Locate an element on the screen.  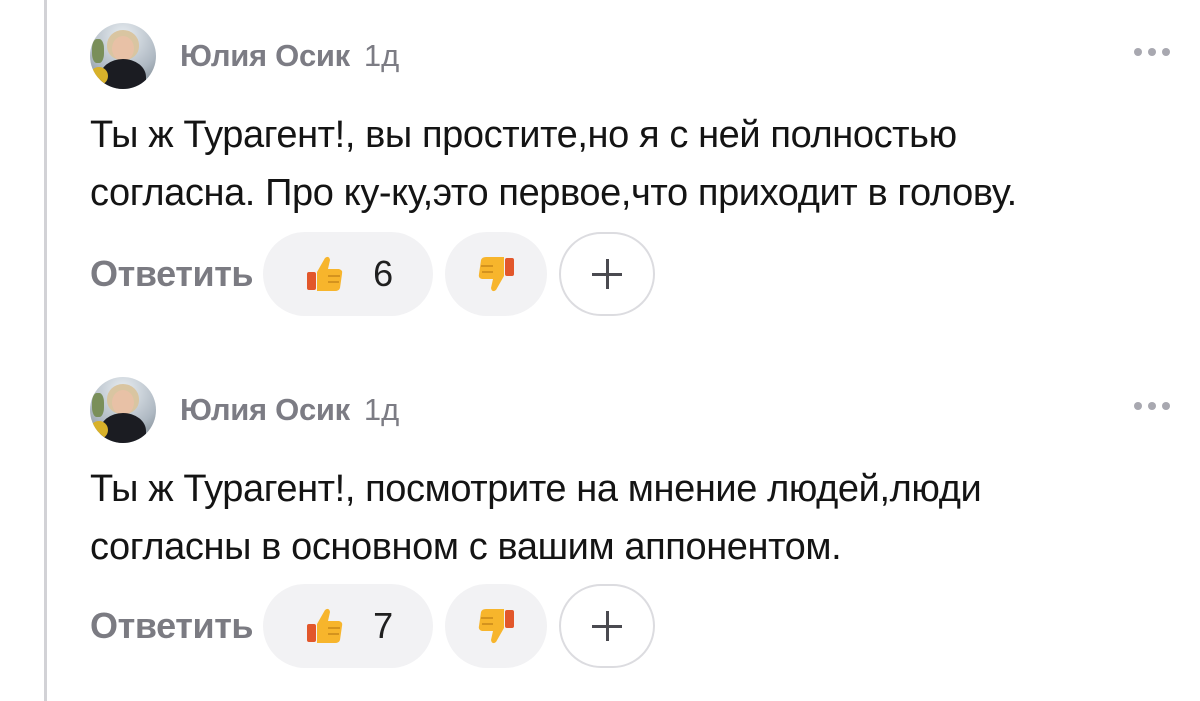
like-button: 6 is located at coordinates (348, 274).